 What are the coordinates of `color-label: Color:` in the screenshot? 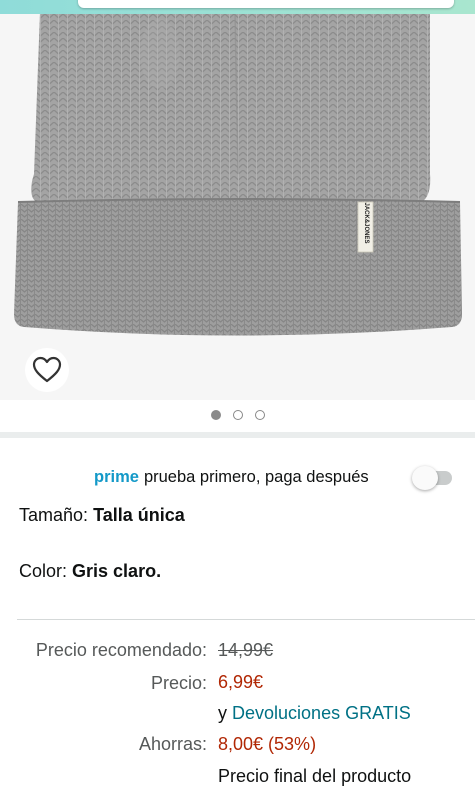 It's located at (43, 571).